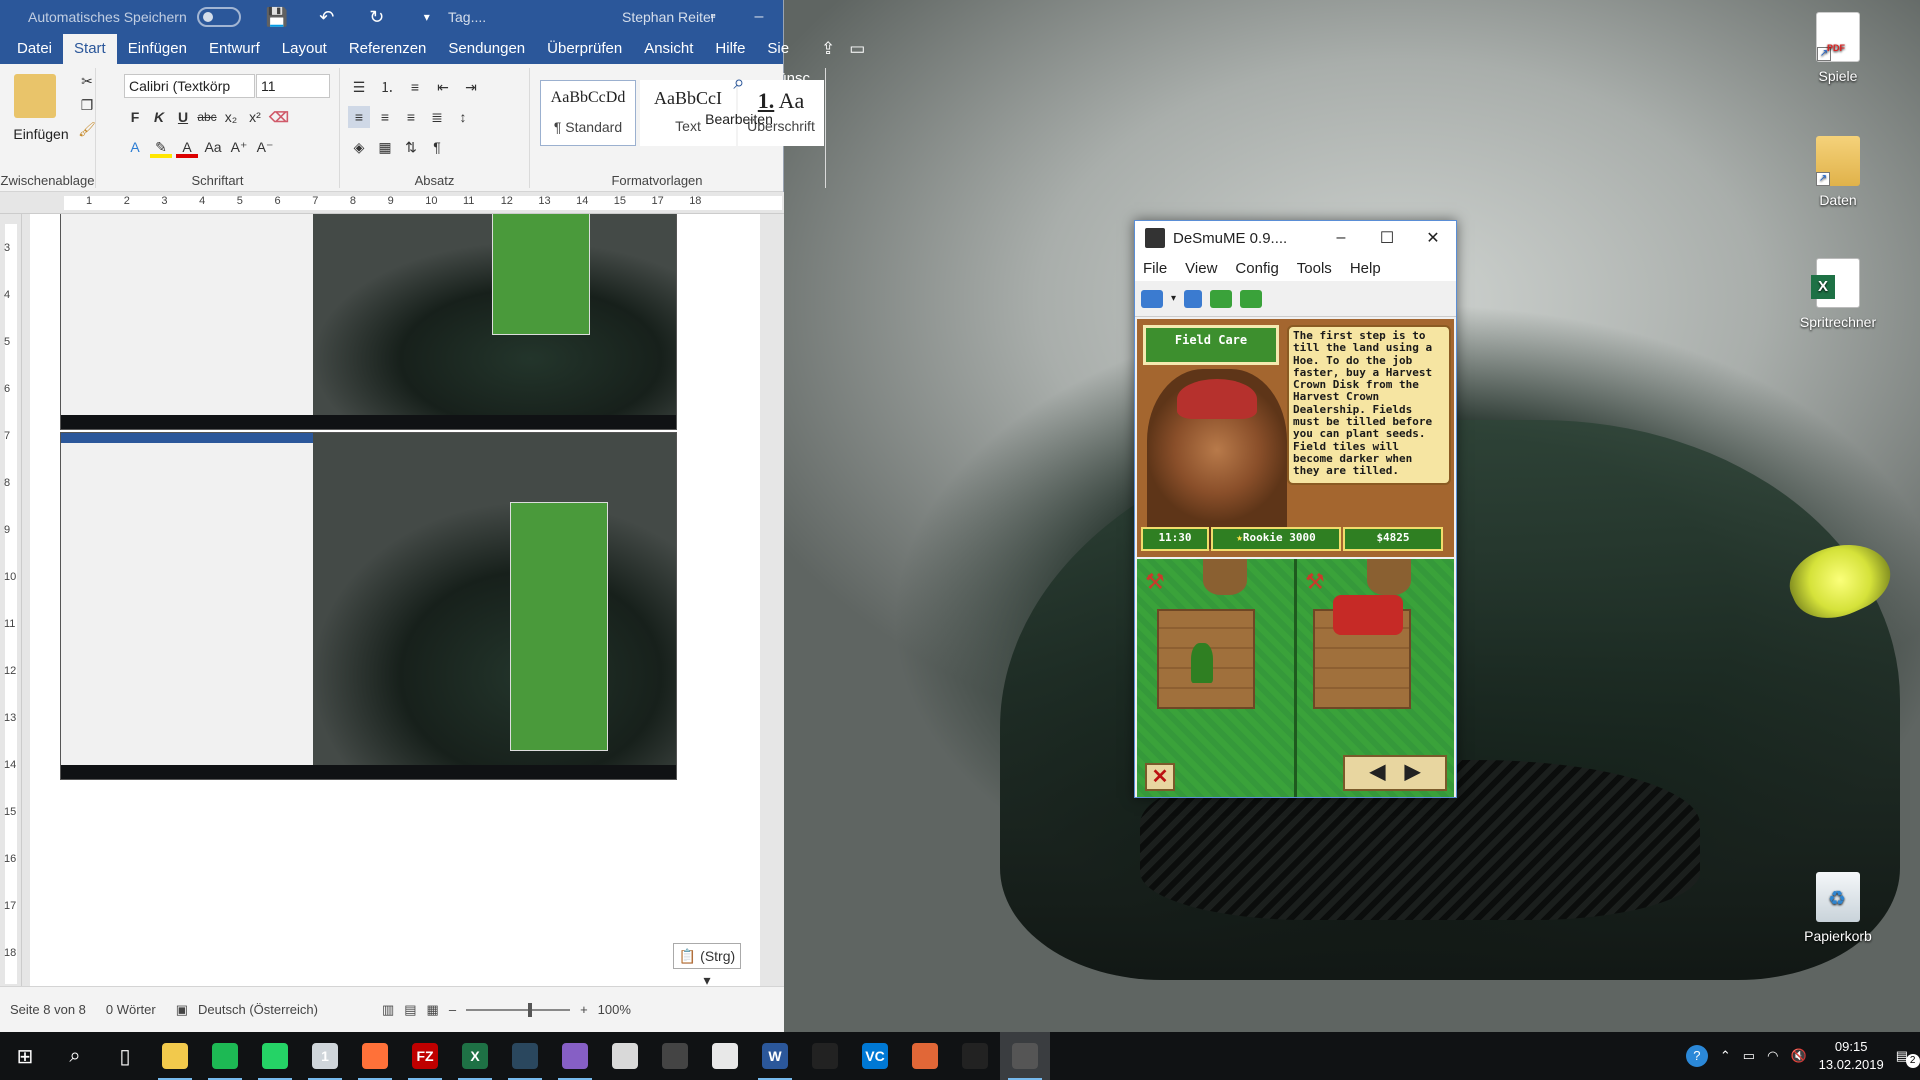 The width and height of the screenshot is (1920, 1080). What do you see at coordinates (225, 1056) in the screenshot?
I see `spotify-taskbar-button` at bounding box center [225, 1056].